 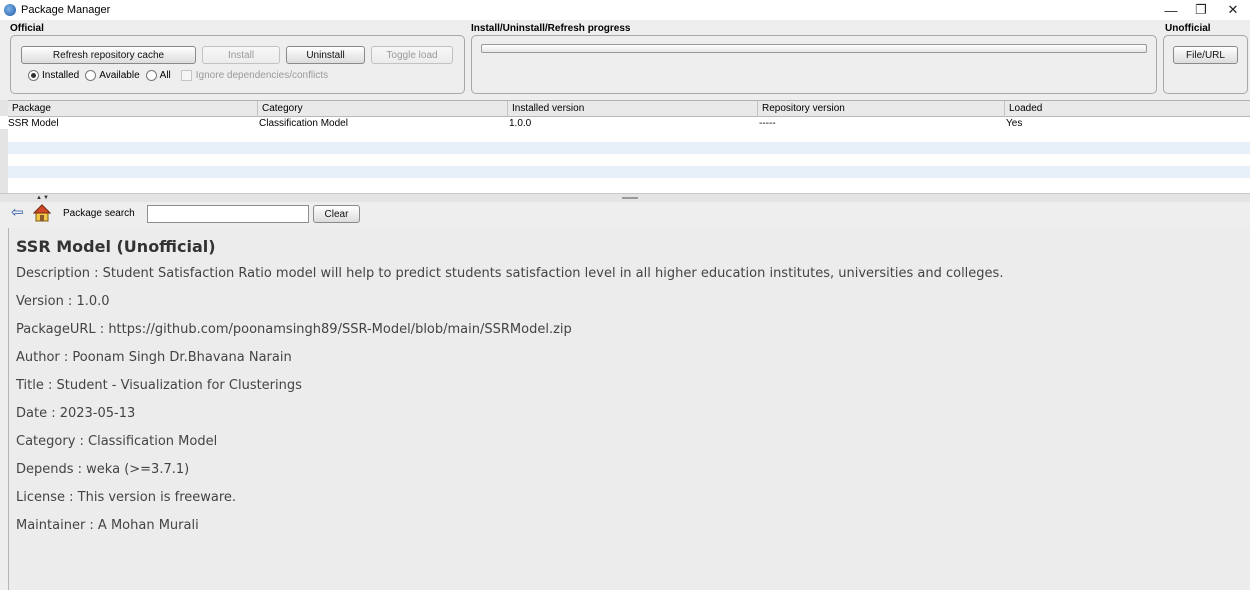 I want to click on cell-category: Classification Model, so click(x=303, y=123).